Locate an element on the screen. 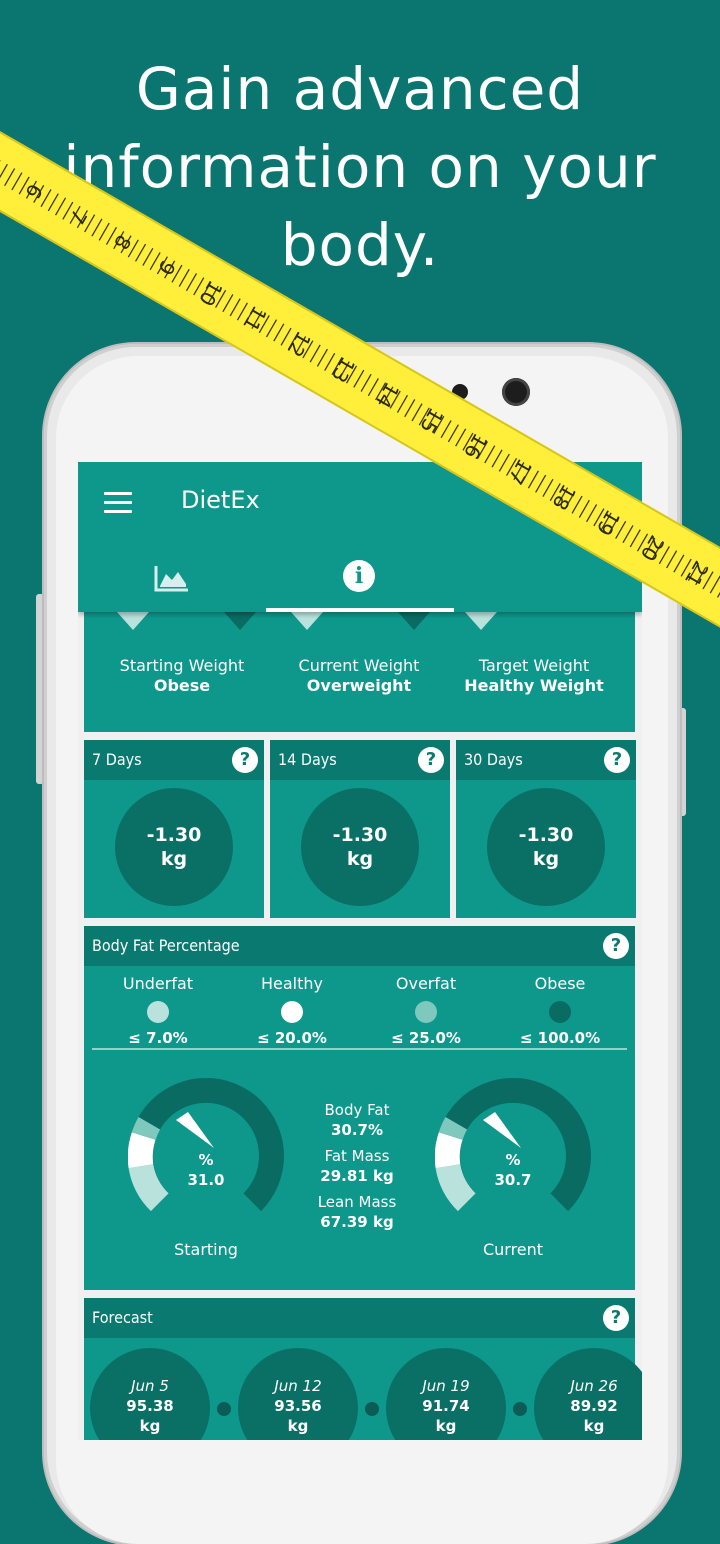 The image size is (720, 1544). forecast-date: Jun 19 is located at coordinates (446, 1386).